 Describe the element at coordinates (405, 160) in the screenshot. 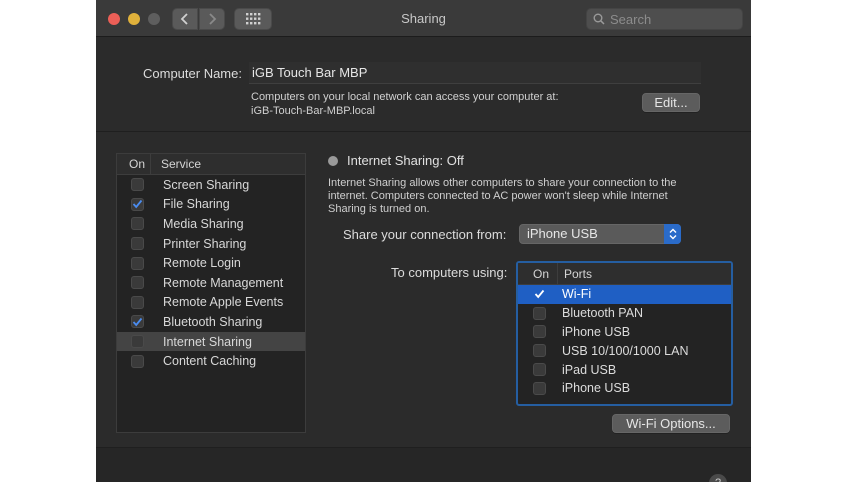

I see `internet-sharing-status: Internet Sharing: Off` at that location.